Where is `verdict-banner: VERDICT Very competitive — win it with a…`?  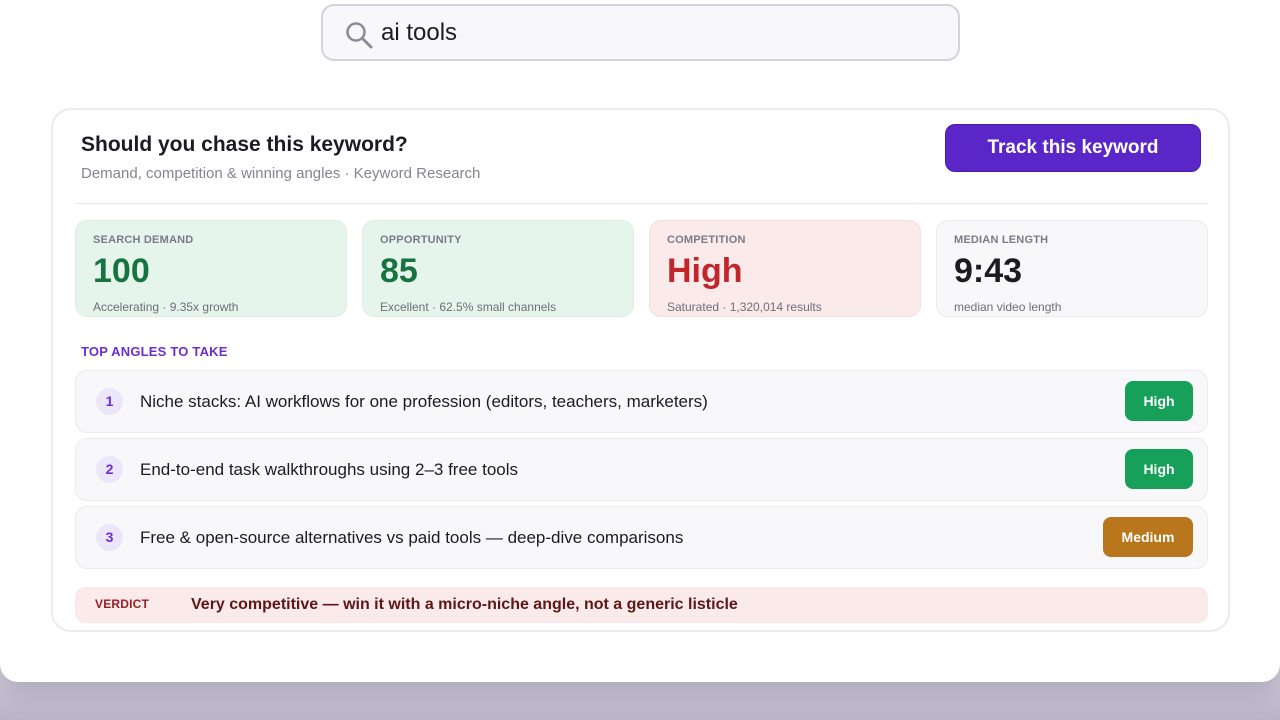 verdict-banner: VERDICT Very competitive — win it with a… is located at coordinates (641, 605).